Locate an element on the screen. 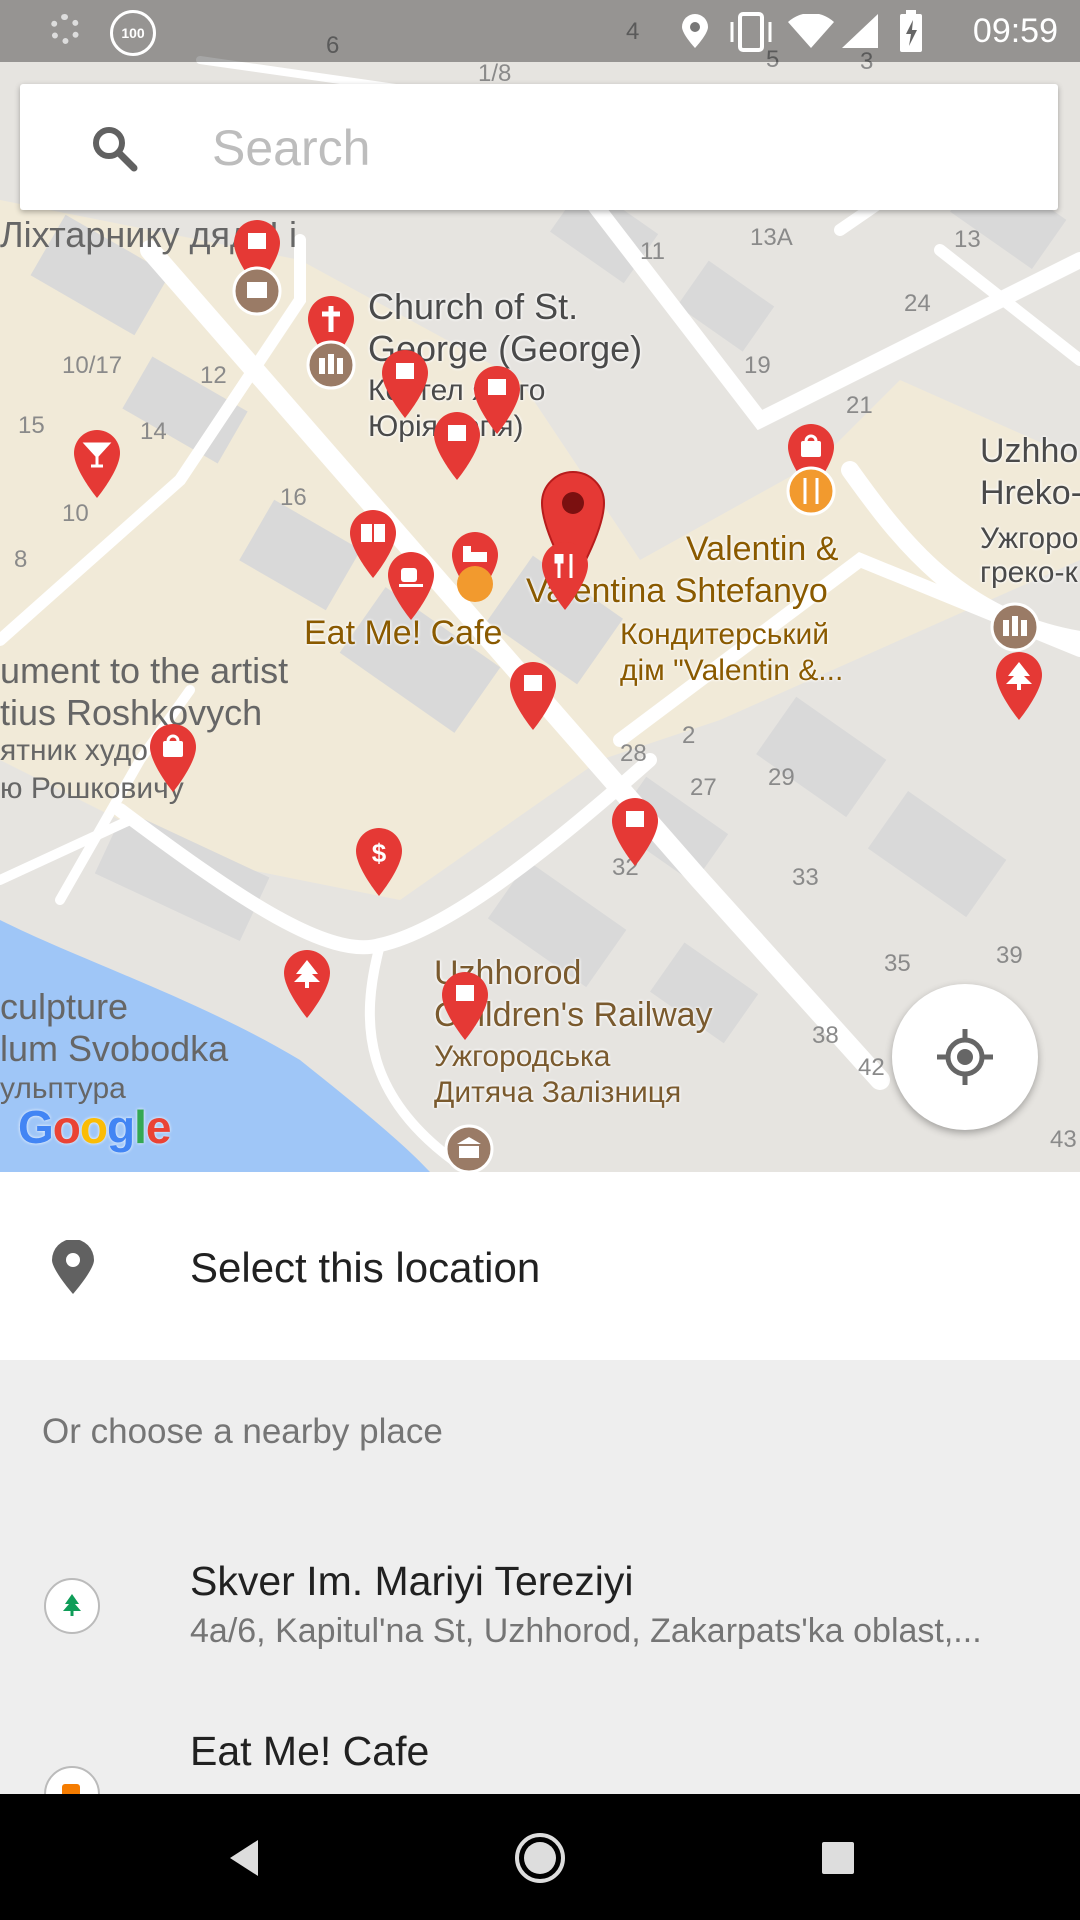 This screenshot has width=1080, height=1920. status-bar: 100 09:59 is located at coordinates (540, 31).